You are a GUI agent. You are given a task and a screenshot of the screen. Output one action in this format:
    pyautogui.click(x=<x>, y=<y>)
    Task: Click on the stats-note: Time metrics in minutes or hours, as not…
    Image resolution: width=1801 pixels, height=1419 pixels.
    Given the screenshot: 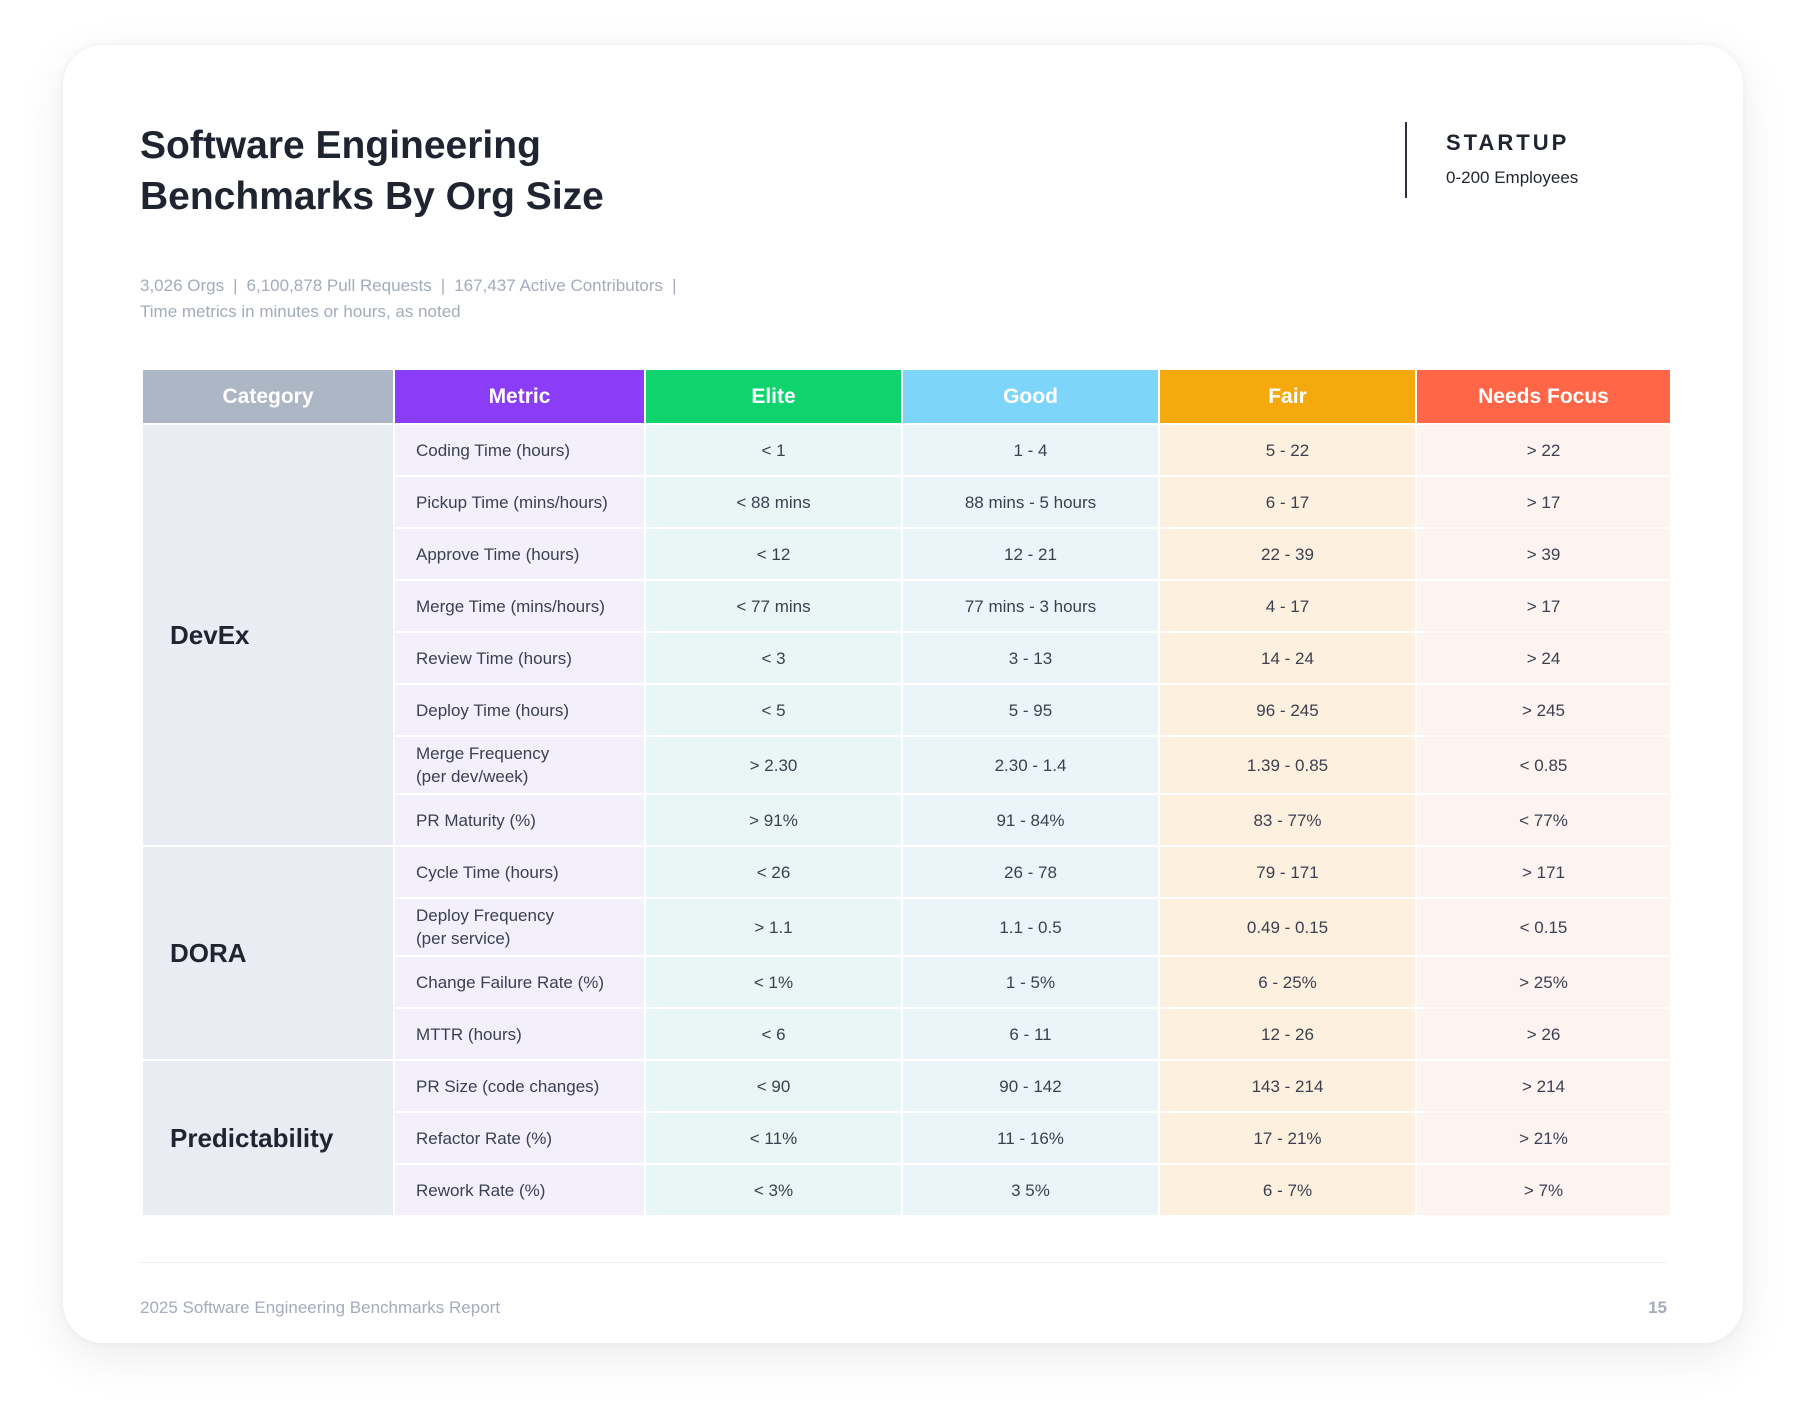 What is the action you would take?
    pyautogui.click(x=300, y=311)
    